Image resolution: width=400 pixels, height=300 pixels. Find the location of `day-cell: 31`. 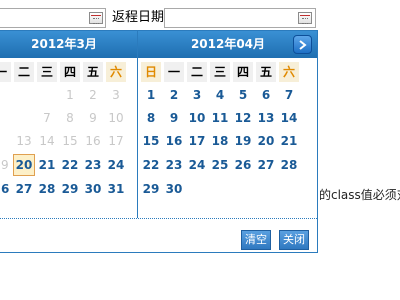

day-cell: 31 is located at coordinates (116, 189).